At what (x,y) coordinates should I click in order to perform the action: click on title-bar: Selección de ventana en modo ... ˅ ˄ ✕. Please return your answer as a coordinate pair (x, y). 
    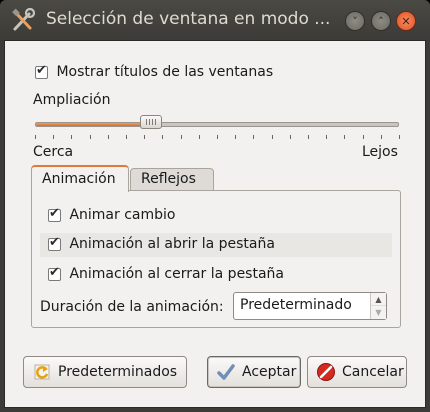
    Looking at the image, I should click on (215, 20).